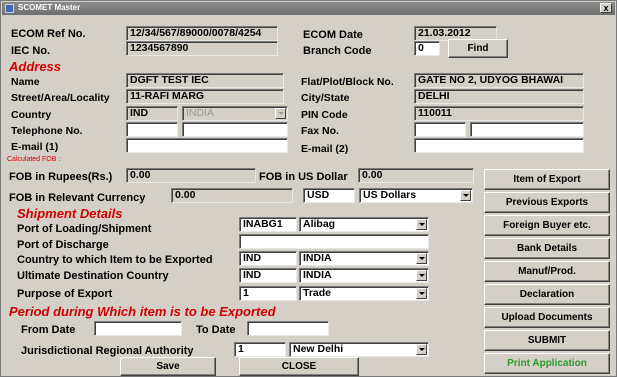 Image resolution: width=617 pixels, height=377 pixels. Describe the element at coordinates (77, 198) in the screenshot. I see `fob-relevant-label: FOB in Relevant Currency` at that location.